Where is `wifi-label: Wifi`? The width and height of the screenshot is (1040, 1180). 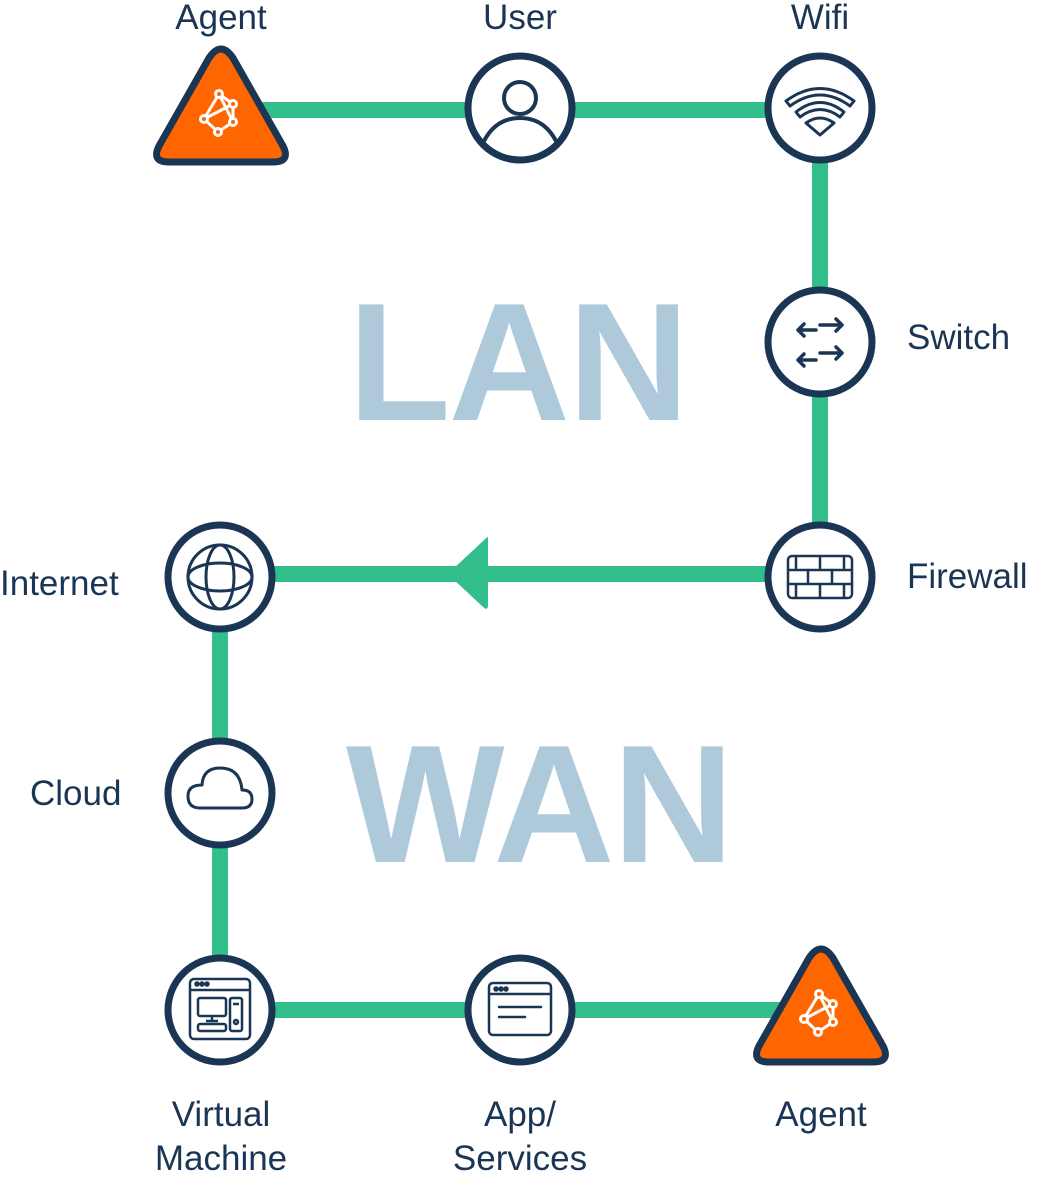
wifi-label: Wifi is located at coordinates (820, 18).